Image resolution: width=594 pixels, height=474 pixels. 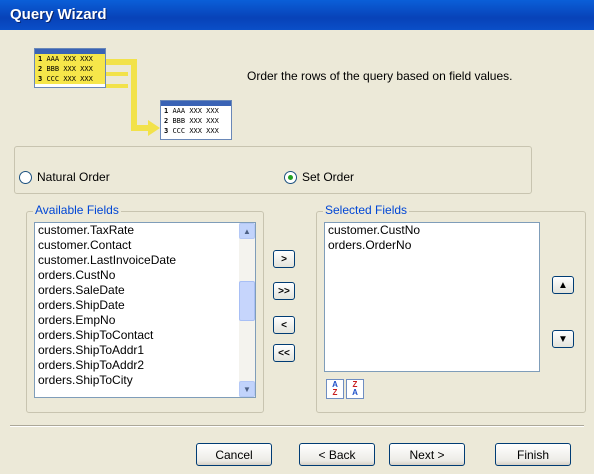 I want to click on scroll-up-icon: ▲, so click(x=247, y=231).